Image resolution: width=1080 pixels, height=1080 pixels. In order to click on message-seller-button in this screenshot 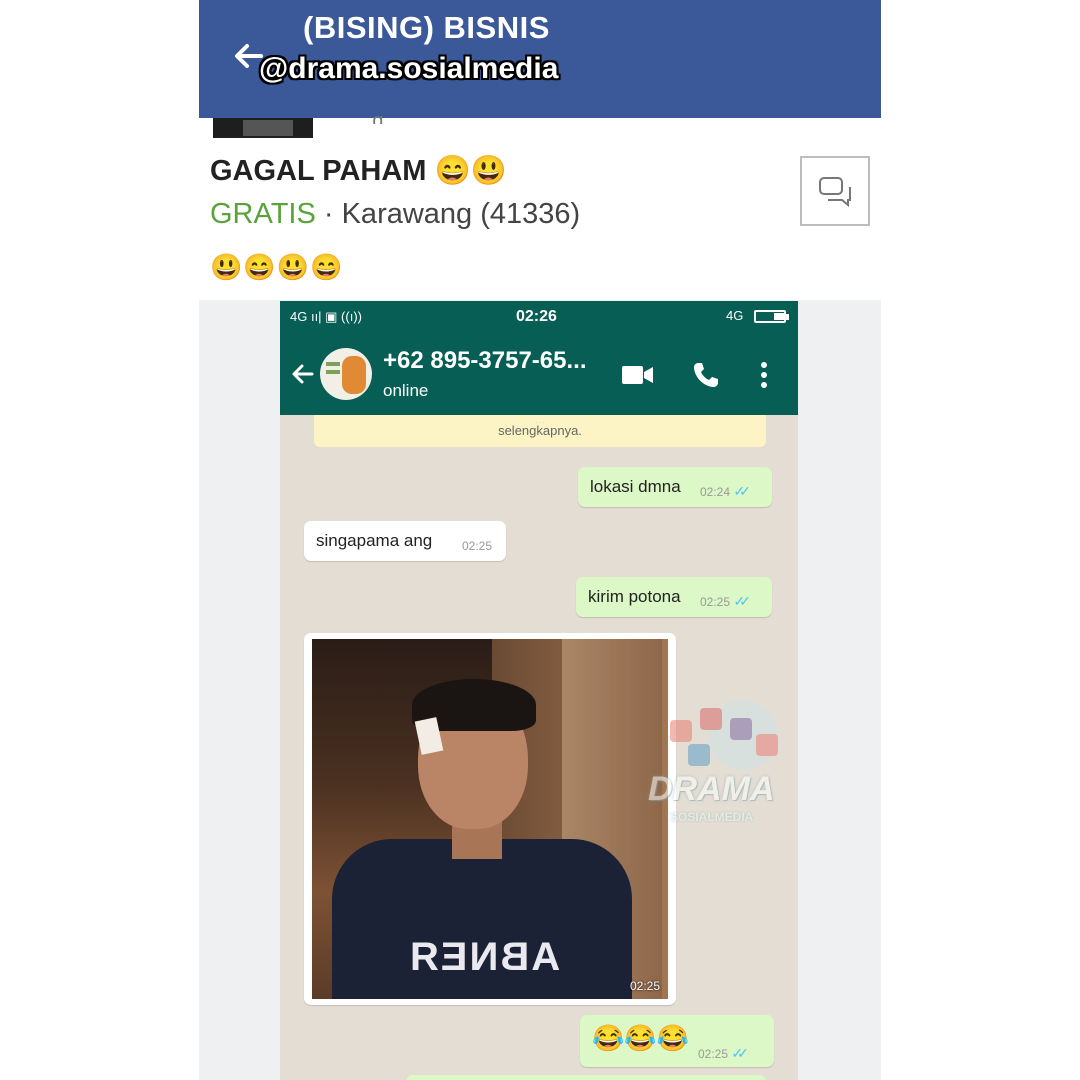, I will do `click(835, 191)`.